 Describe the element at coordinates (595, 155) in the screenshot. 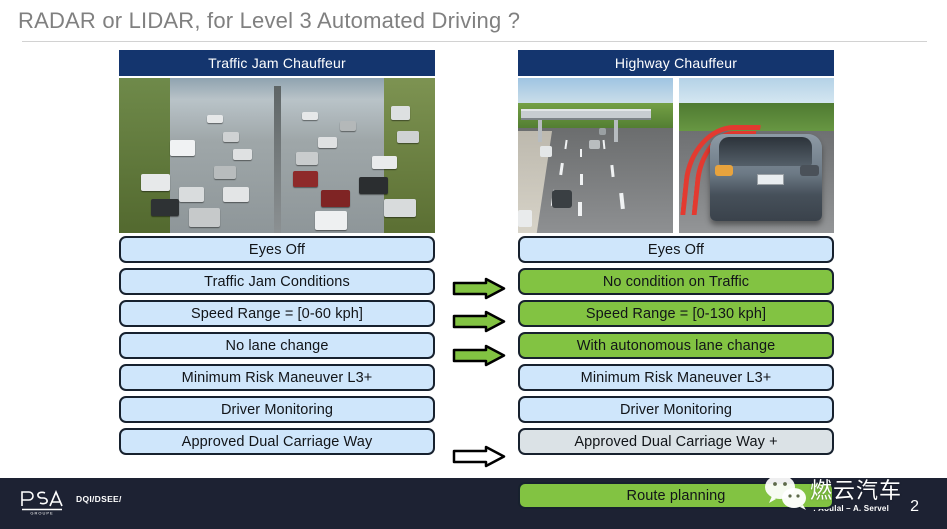

I see `open-highway-photo` at that location.